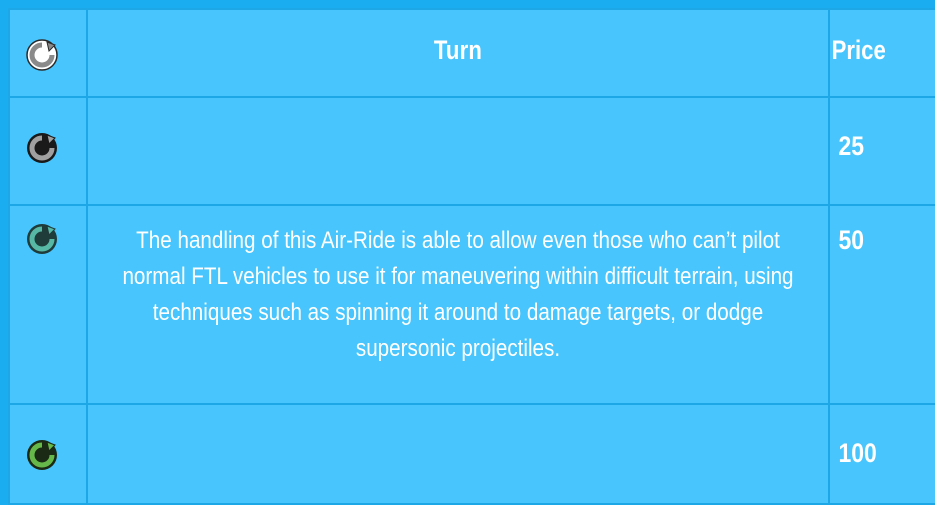 Image resolution: width=935 pixels, height=505 pixels. I want to click on header-price-label: Price, so click(858, 50).